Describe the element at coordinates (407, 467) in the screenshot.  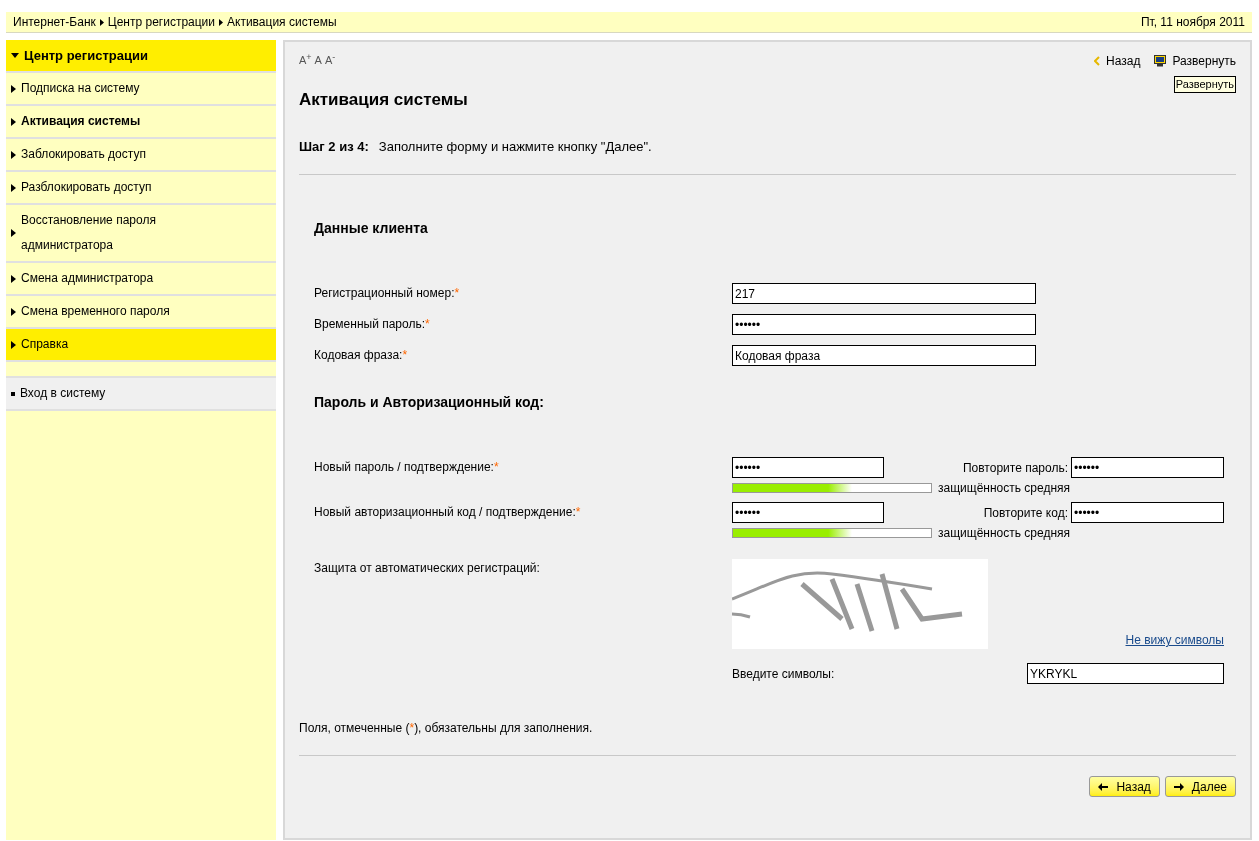
I see `field-label: Новый пароль / подтверждение:*` at that location.